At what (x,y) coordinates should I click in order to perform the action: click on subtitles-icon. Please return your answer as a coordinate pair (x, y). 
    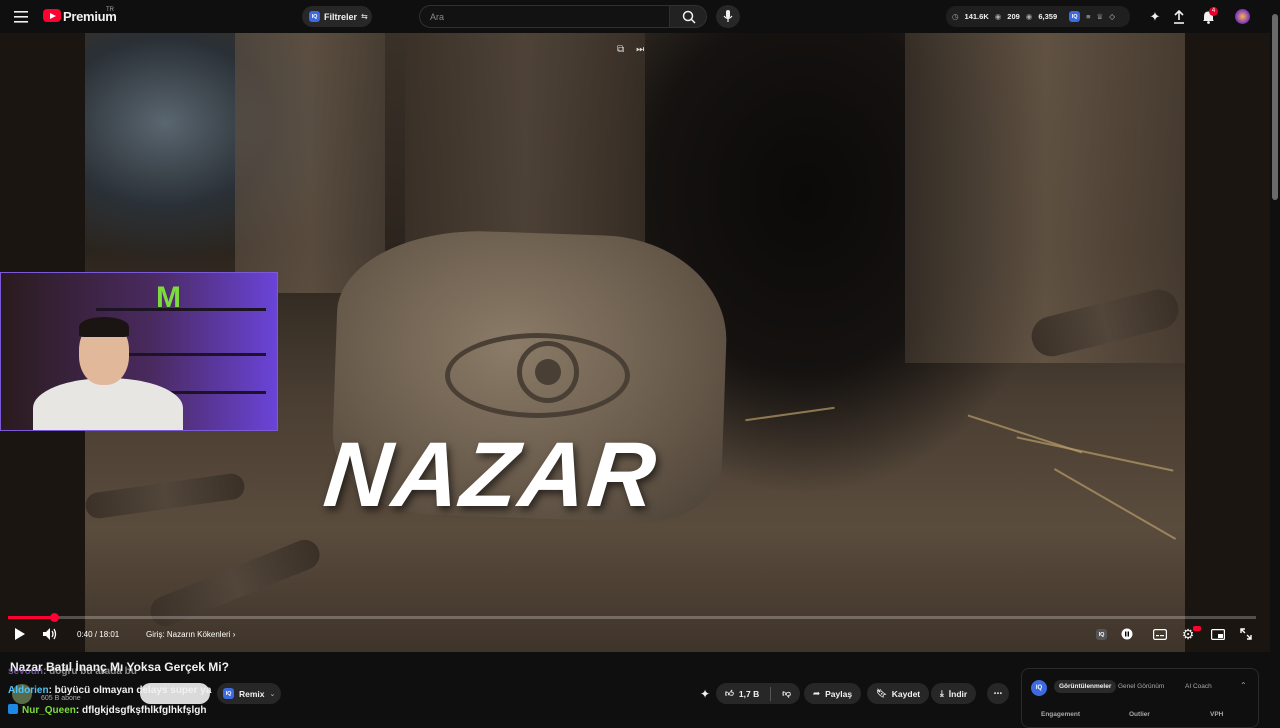
    Looking at the image, I should click on (1160, 634).